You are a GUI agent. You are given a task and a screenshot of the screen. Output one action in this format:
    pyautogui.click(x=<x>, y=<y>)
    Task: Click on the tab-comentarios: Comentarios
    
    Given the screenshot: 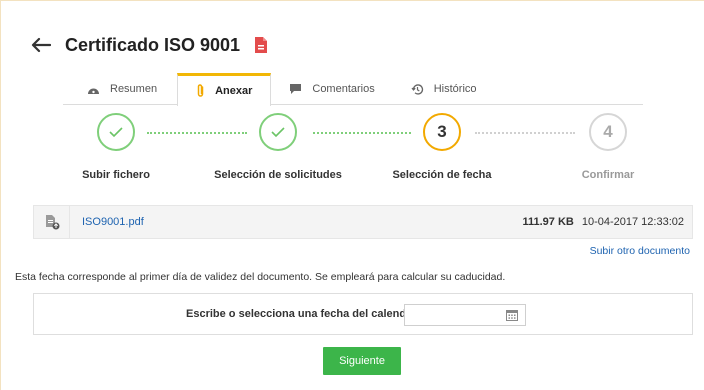 What is the action you would take?
    pyautogui.click(x=331, y=89)
    